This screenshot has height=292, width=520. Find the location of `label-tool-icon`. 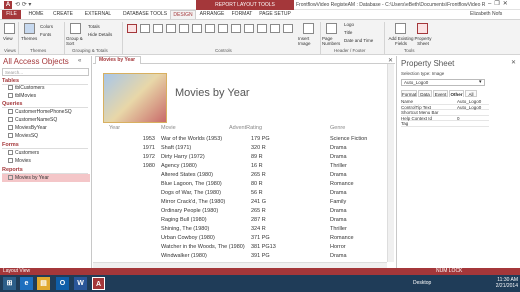

label-tool-icon is located at coordinates (158, 28).